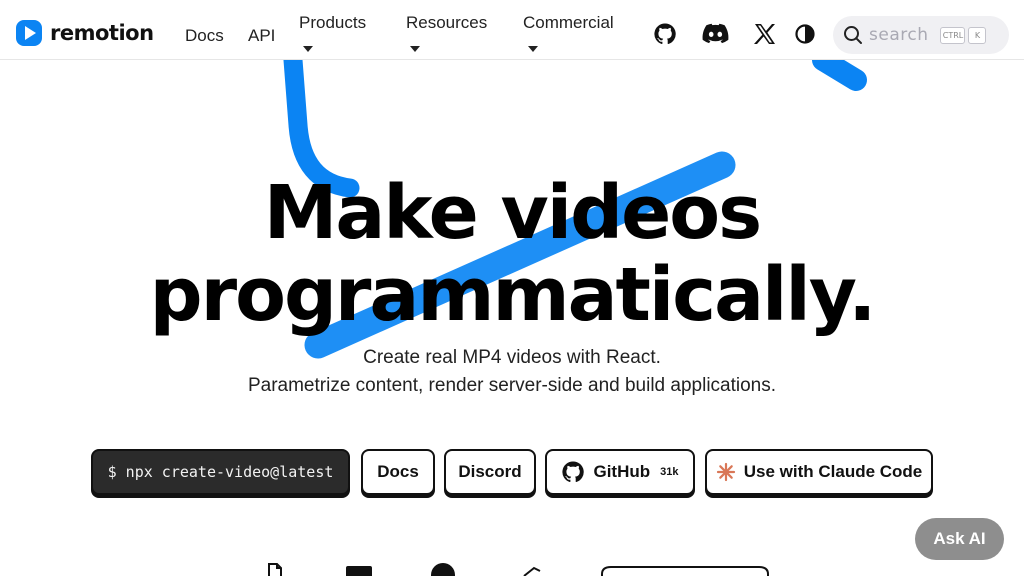 The width and height of the screenshot is (1024, 576). Describe the element at coordinates (765, 34) in the screenshot. I see `x-icon` at that location.